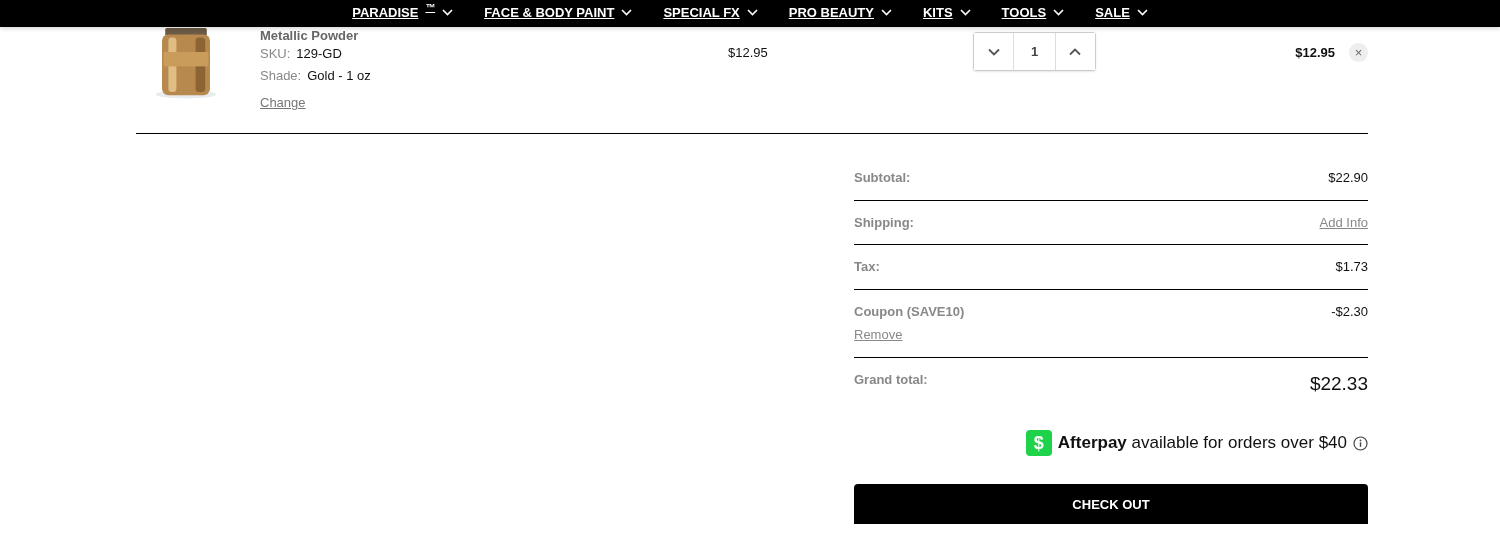  Describe the element at coordinates (1351, 267) in the screenshot. I see `summary-value: $1.73` at that location.